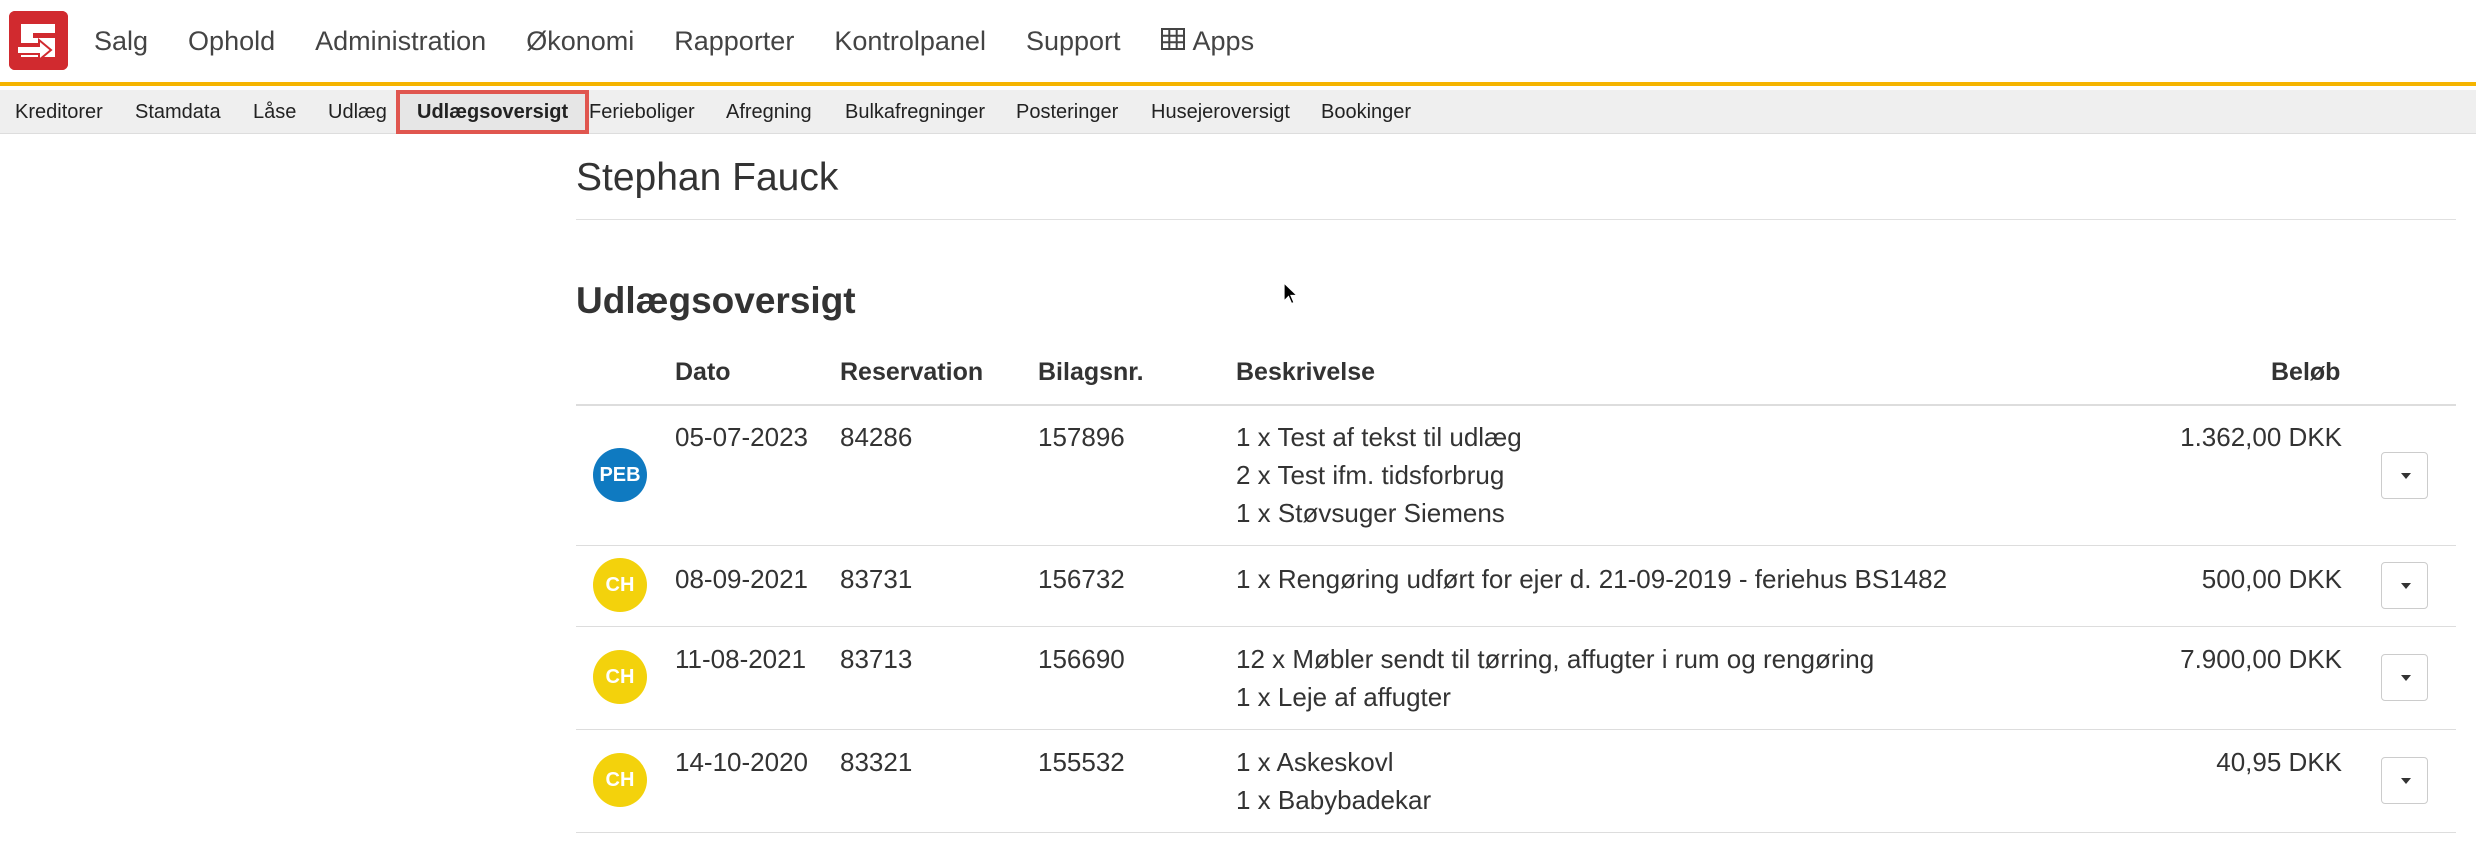 The width and height of the screenshot is (2476, 844). What do you see at coordinates (1516, 219) in the screenshot?
I see `divider` at bounding box center [1516, 219].